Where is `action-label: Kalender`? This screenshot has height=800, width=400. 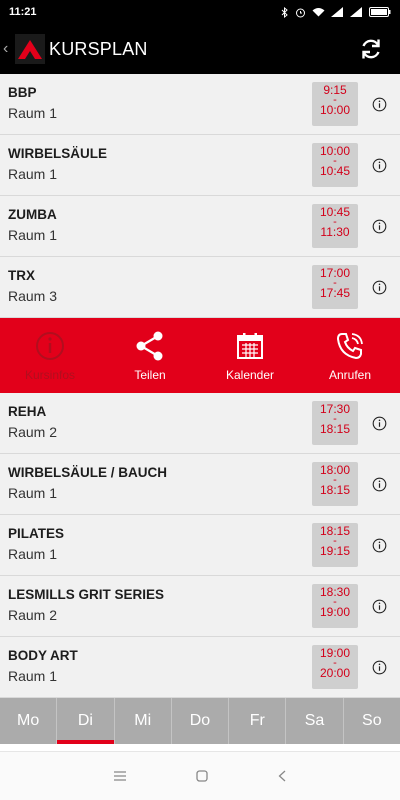
action-label: Kalender is located at coordinates (250, 375).